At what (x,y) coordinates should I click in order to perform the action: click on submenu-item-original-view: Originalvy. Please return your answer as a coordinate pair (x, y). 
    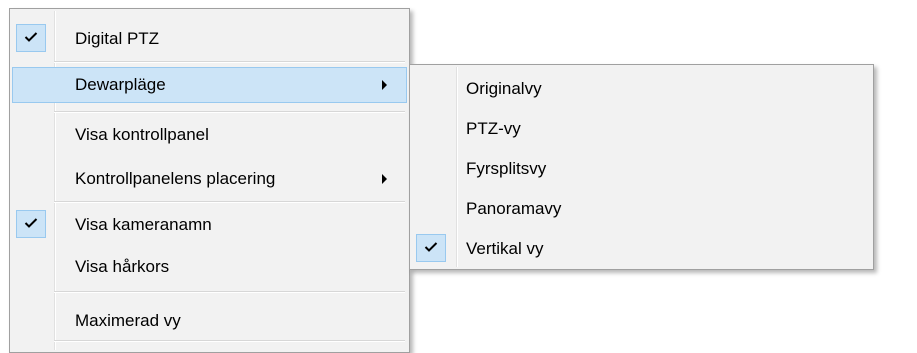
    Looking at the image, I should click on (641, 89).